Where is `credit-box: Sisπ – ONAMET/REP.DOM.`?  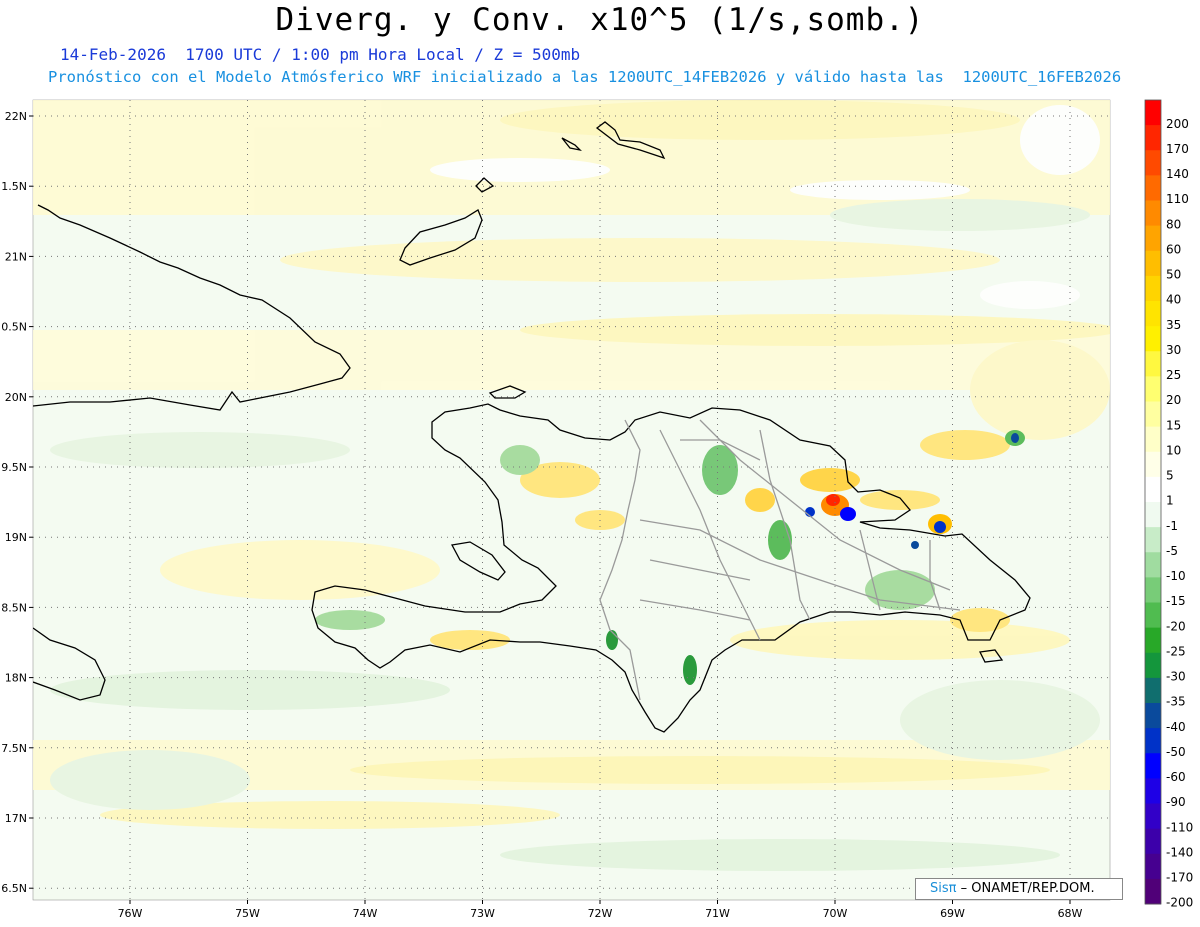
credit-box: Sisπ – ONAMET/REP.DOM. is located at coordinates (1019, 889).